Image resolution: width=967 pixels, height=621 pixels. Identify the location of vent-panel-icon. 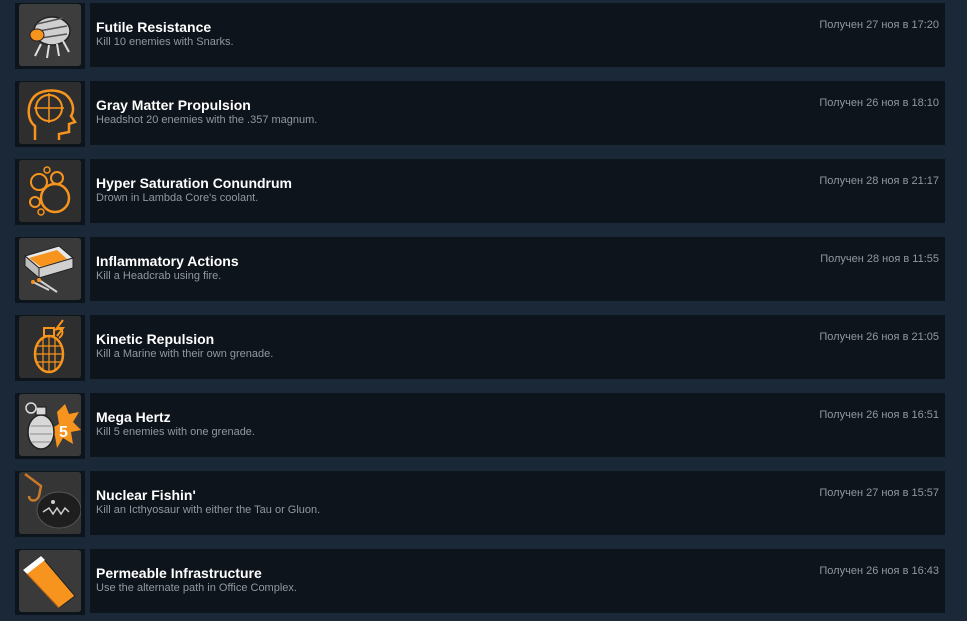
(50, 581).